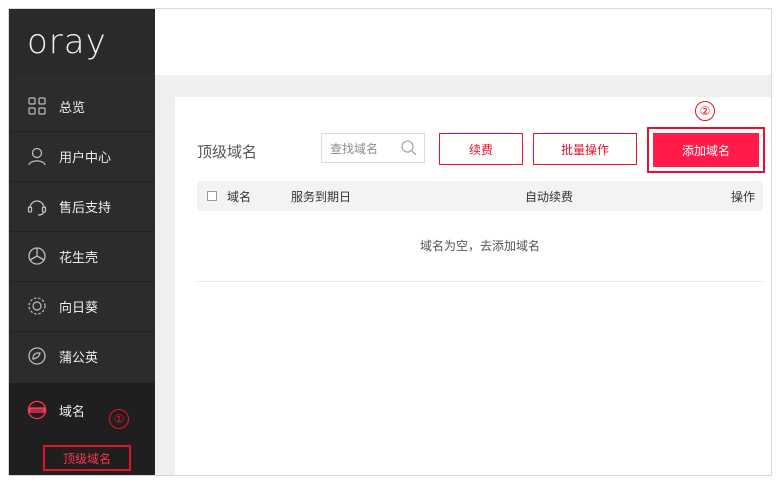 This screenshot has width=780, height=484. I want to click on select-all-checkbox, so click(212, 196).